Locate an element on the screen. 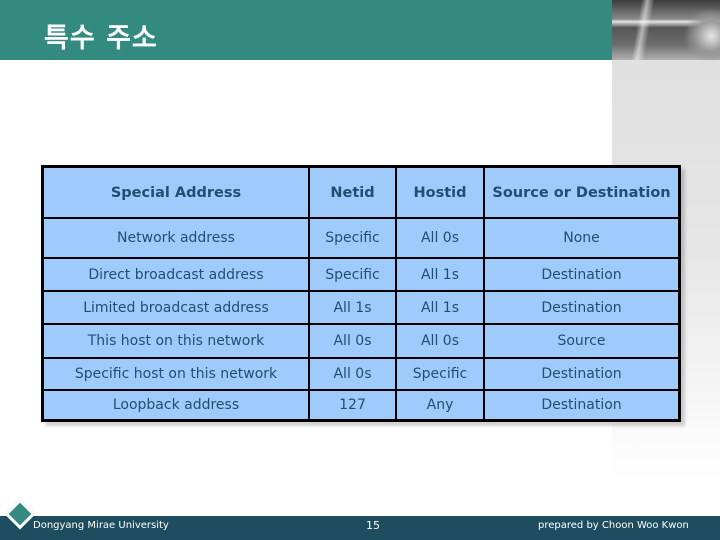 The width and height of the screenshot is (720, 540). cell-source-or-destination: Source is located at coordinates (582, 341).